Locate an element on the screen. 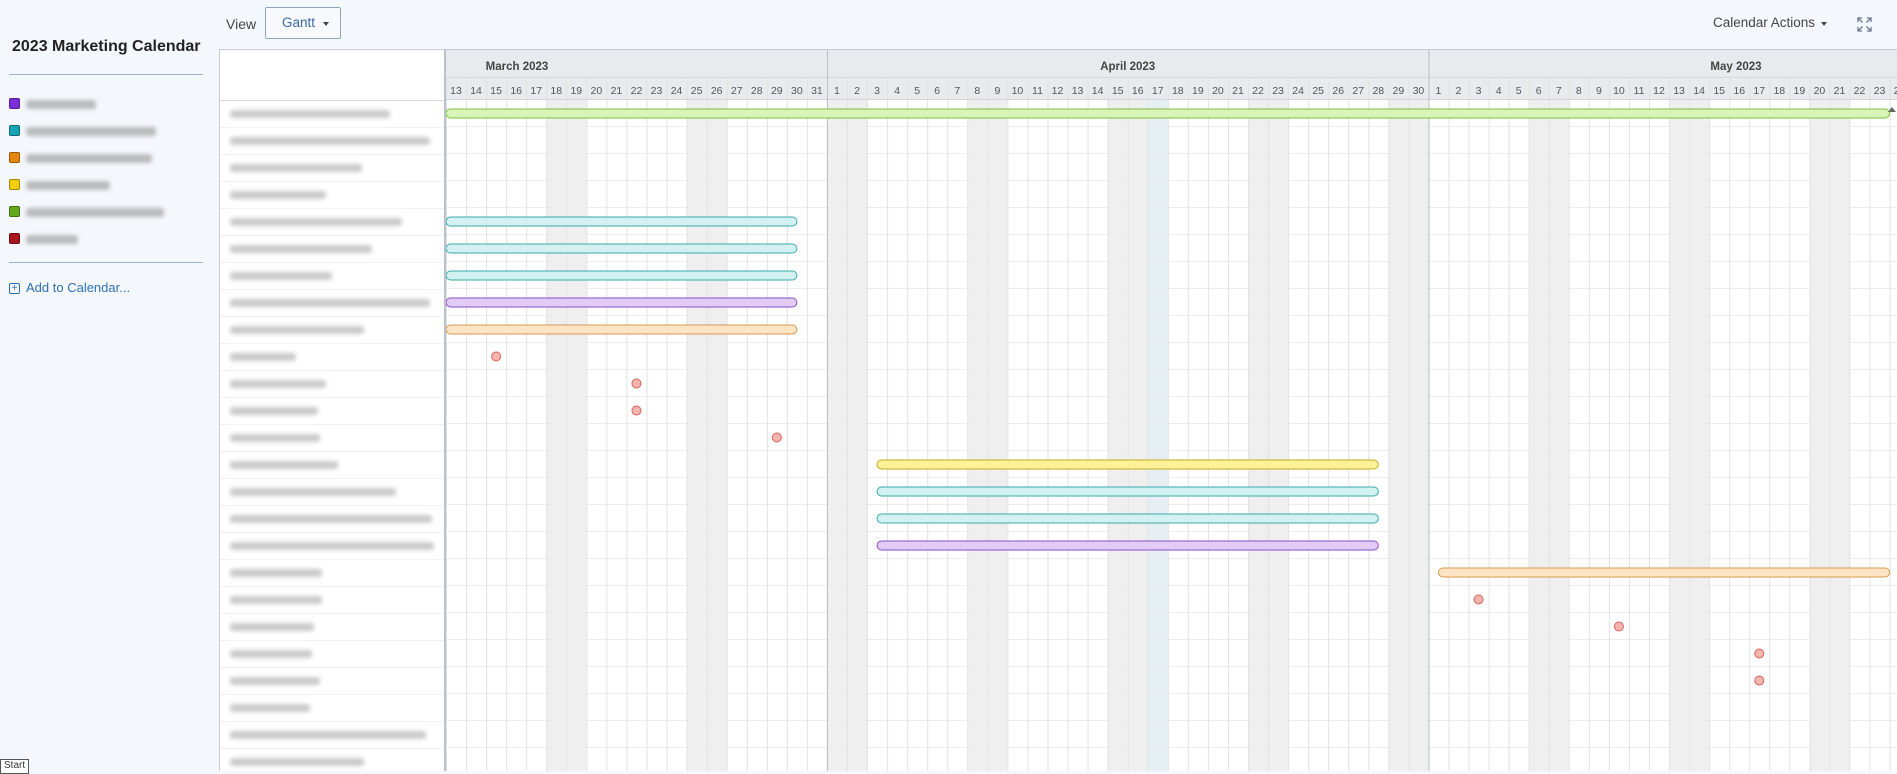 The height and width of the screenshot is (774, 1897). scroll-up-icon is located at coordinates (1892, 109).